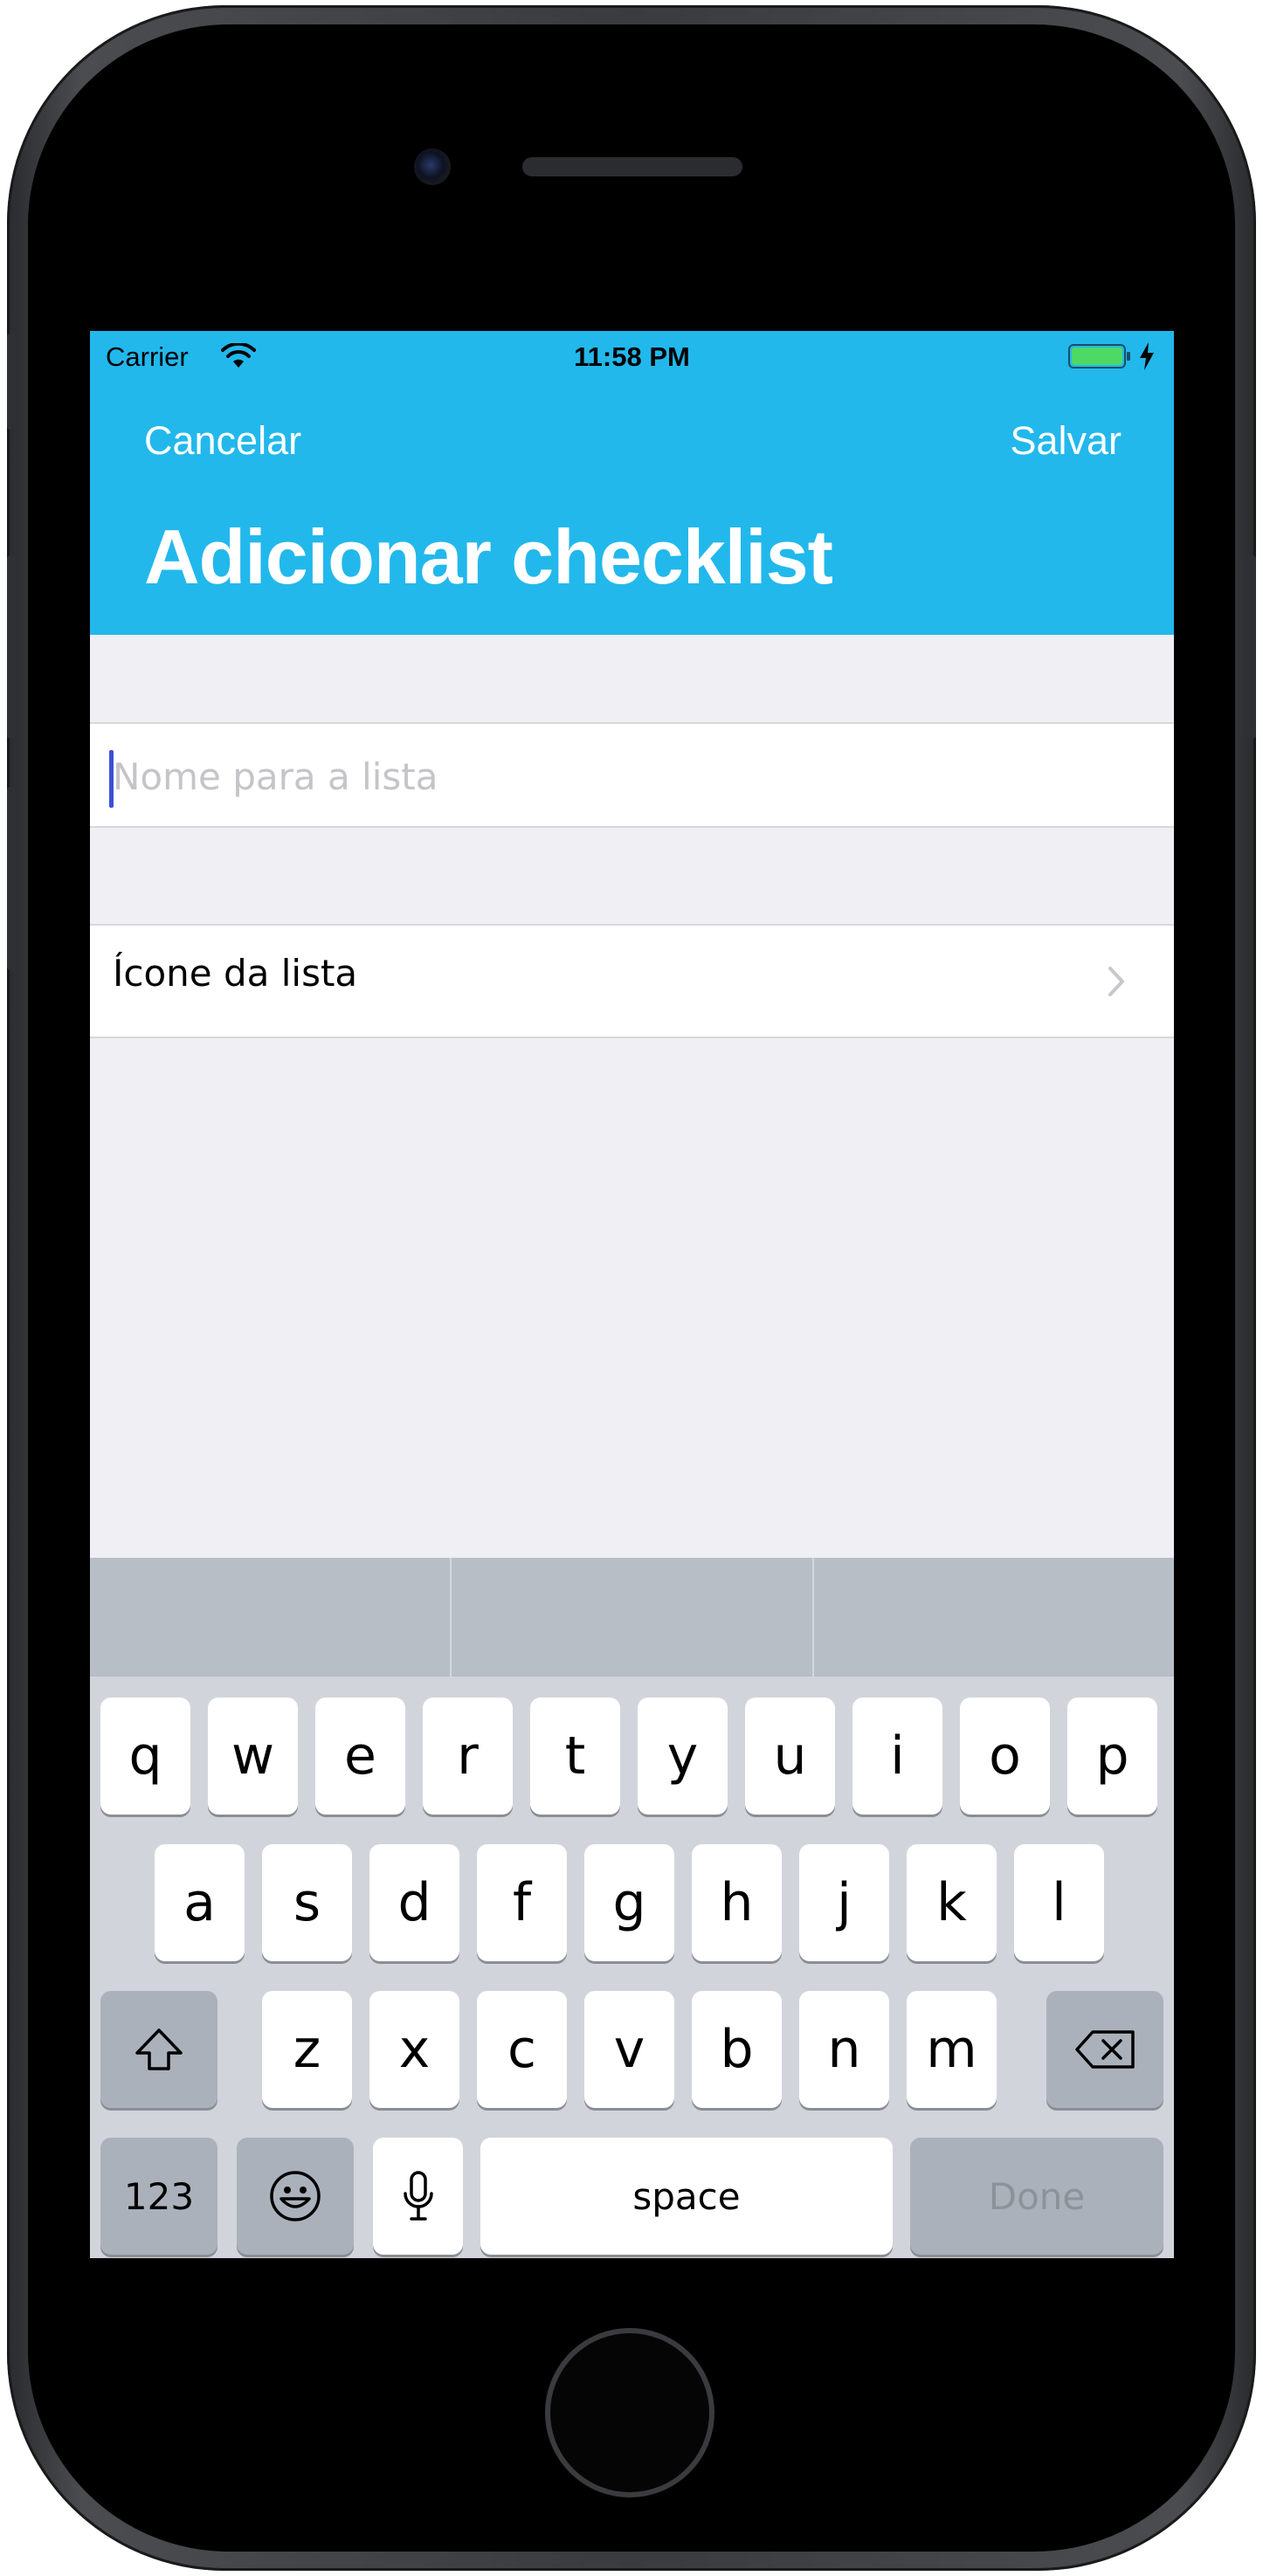 Image resolution: width=1263 pixels, height=2576 pixels. Describe the element at coordinates (1066, 441) in the screenshot. I see `save-button: Salvar` at that location.